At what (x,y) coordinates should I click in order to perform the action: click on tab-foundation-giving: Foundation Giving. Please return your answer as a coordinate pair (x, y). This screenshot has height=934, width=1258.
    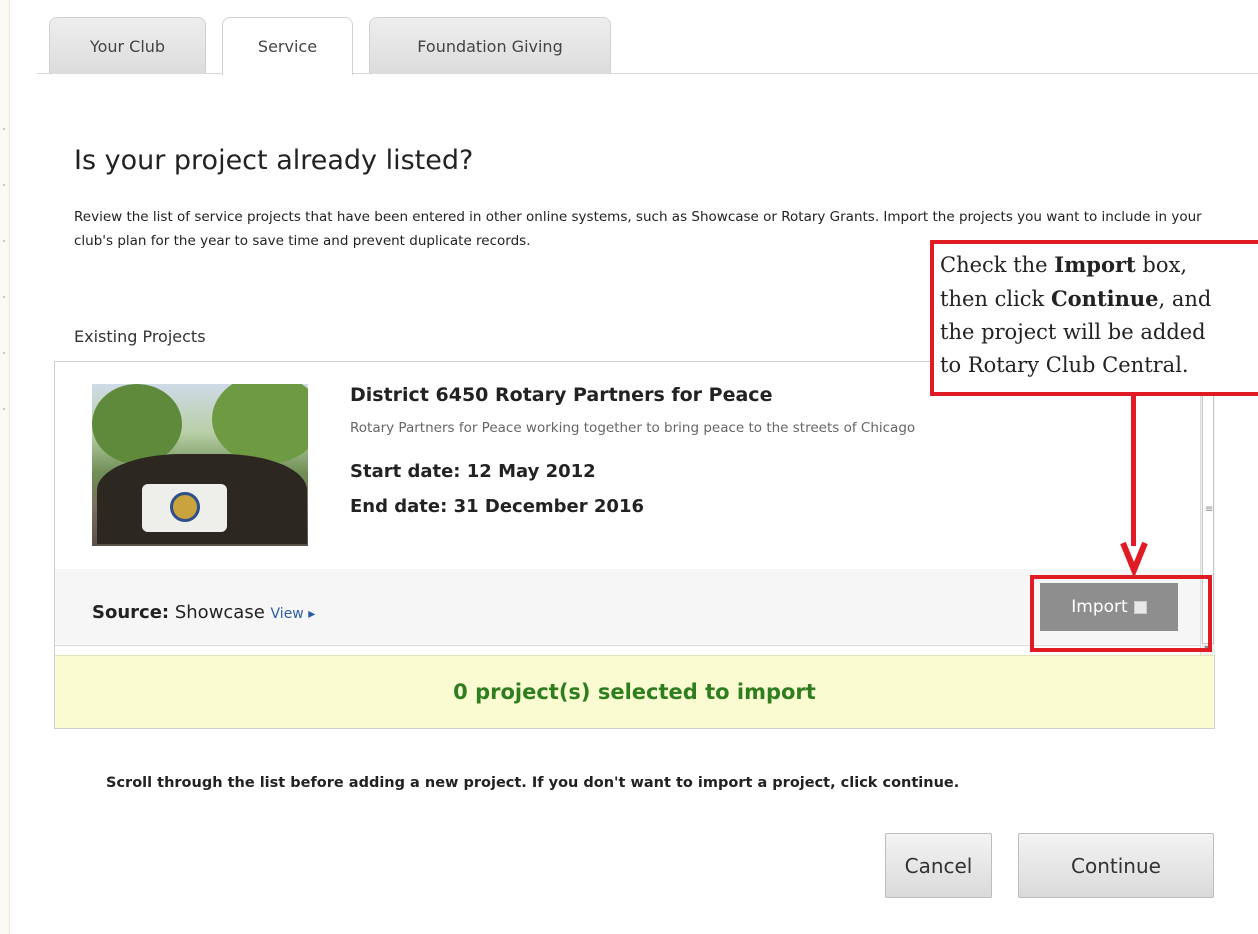
    Looking at the image, I should click on (490, 45).